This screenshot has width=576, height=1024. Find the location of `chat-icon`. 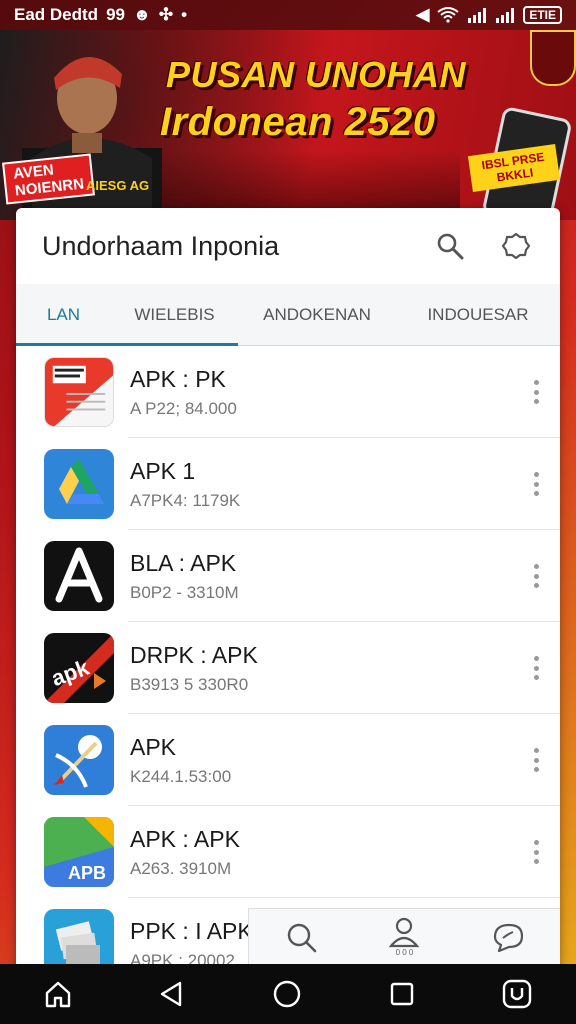

chat-icon is located at coordinates (508, 937).